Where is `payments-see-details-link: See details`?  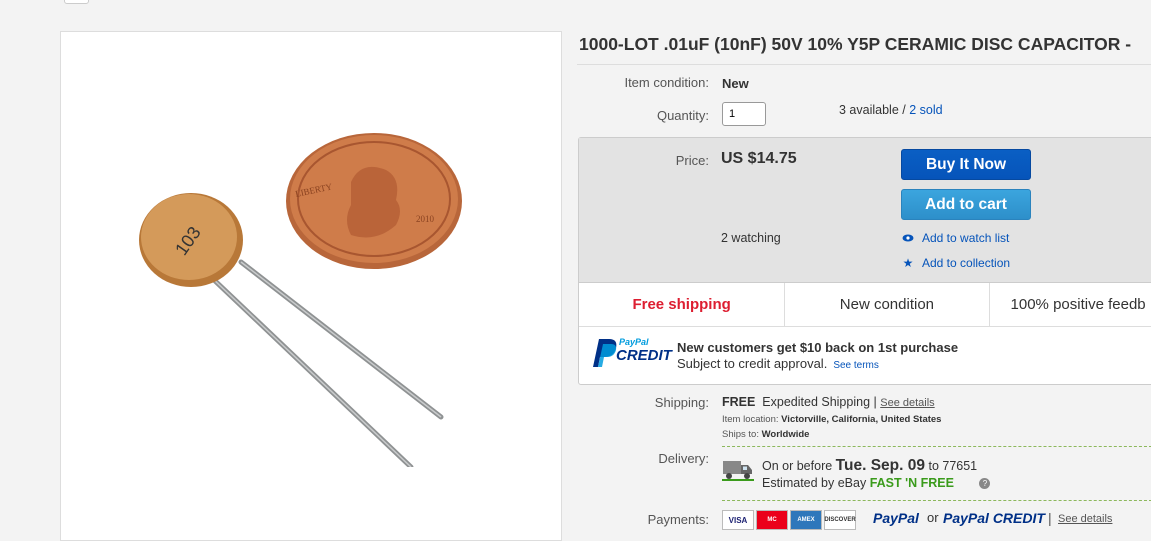
payments-see-details-link: See details is located at coordinates (1085, 519).